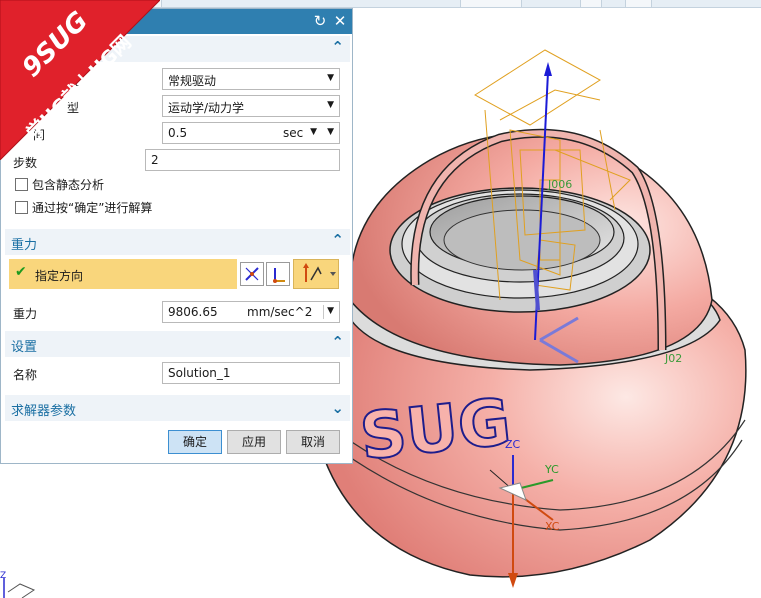  Describe the element at coordinates (340, 21) in the screenshot. I see `close-icon: ✕` at that location.